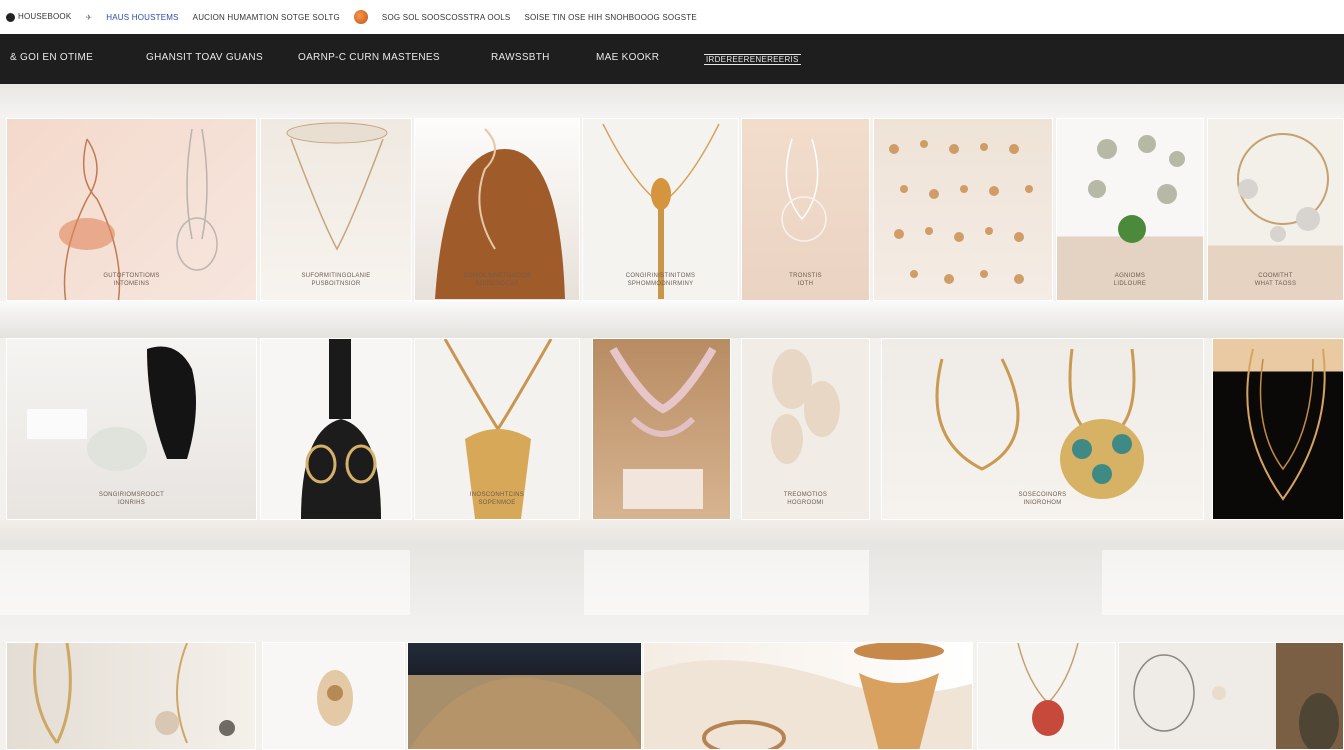 Image resolution: width=1344 pixels, height=750 pixels. What do you see at coordinates (336, 209) in the screenshot?
I see `product-tile: SUFORMITINGOLANIE PUSBOITNSIOR` at bounding box center [336, 209].